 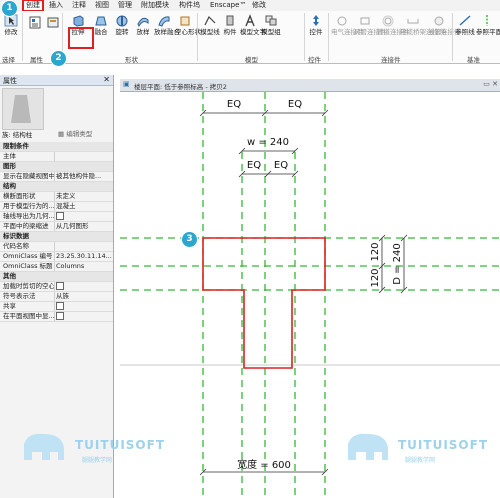 I want to click on group-datum-label: 基准, so click(x=473, y=60).